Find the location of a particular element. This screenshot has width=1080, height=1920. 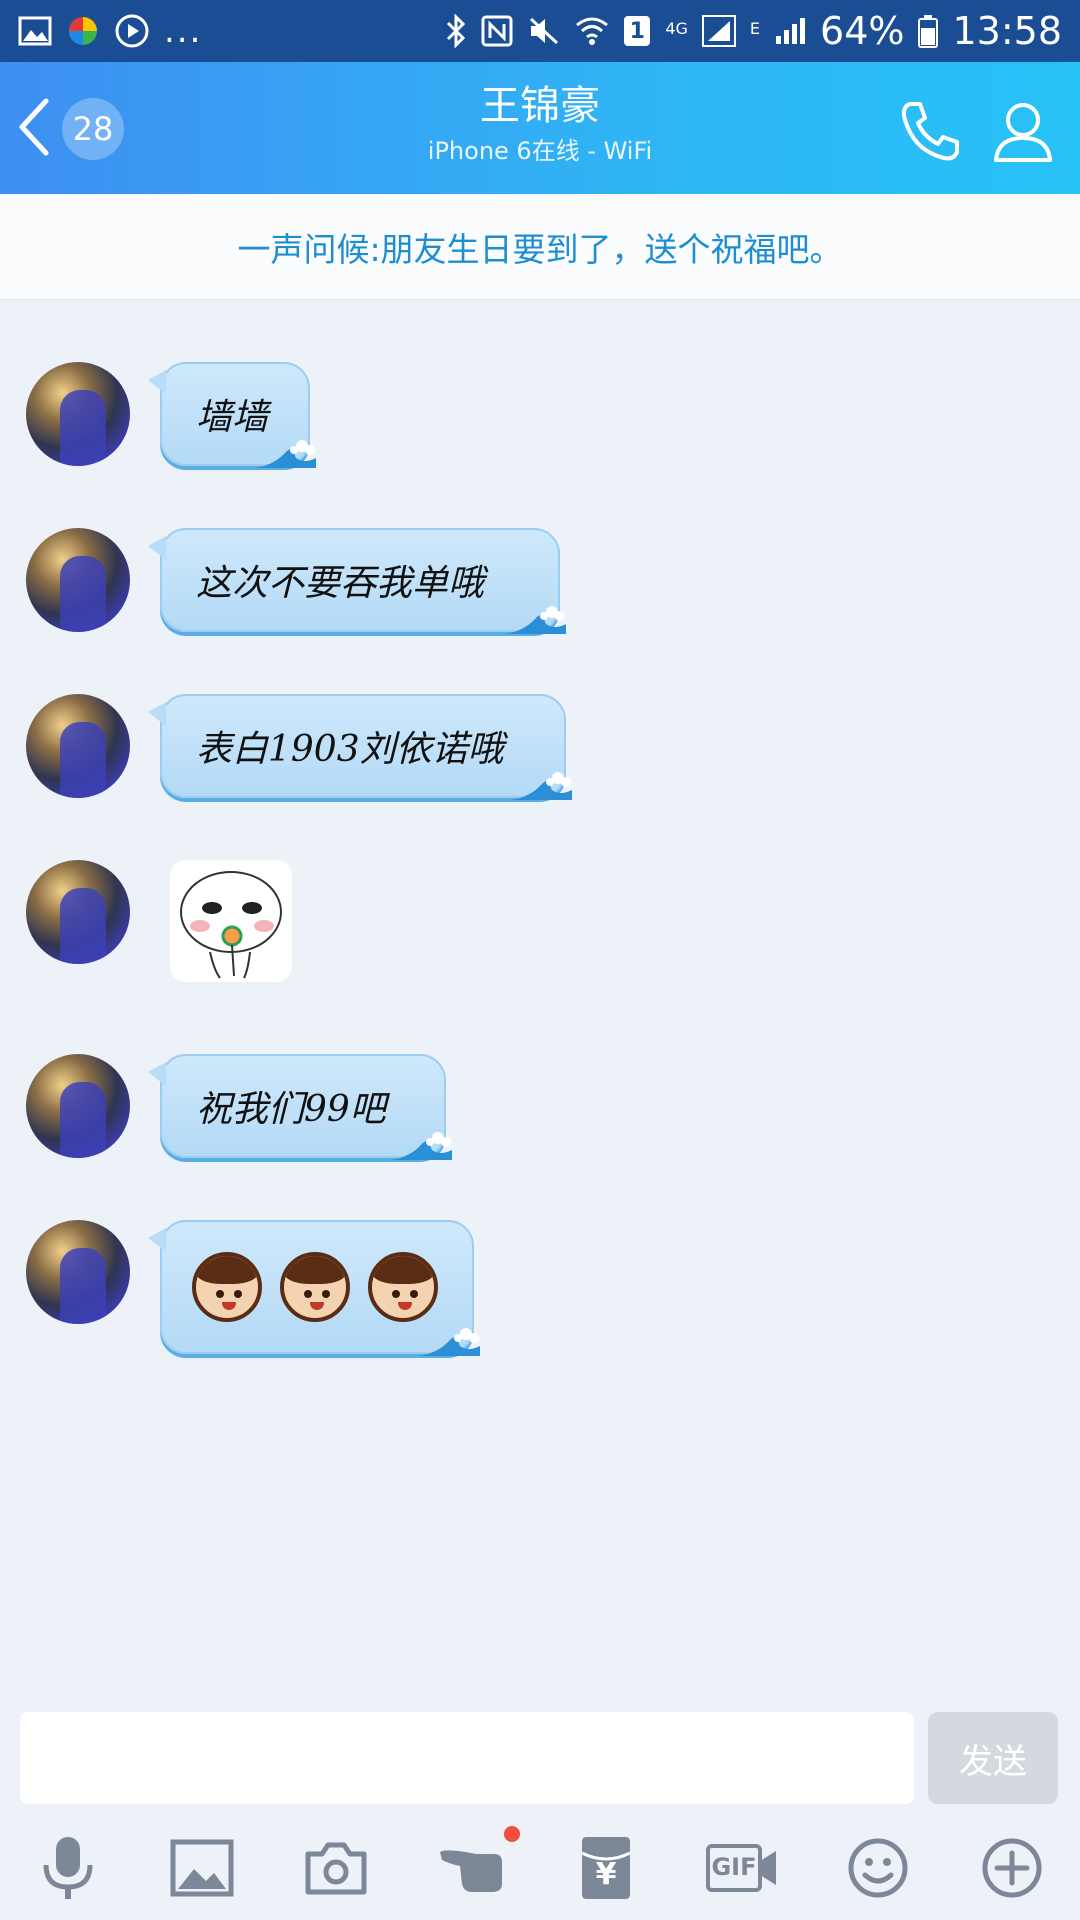

birthday-reminder-banner: 一声问候:朋友生日要到了，送个祝福吧。 is located at coordinates (540, 247).